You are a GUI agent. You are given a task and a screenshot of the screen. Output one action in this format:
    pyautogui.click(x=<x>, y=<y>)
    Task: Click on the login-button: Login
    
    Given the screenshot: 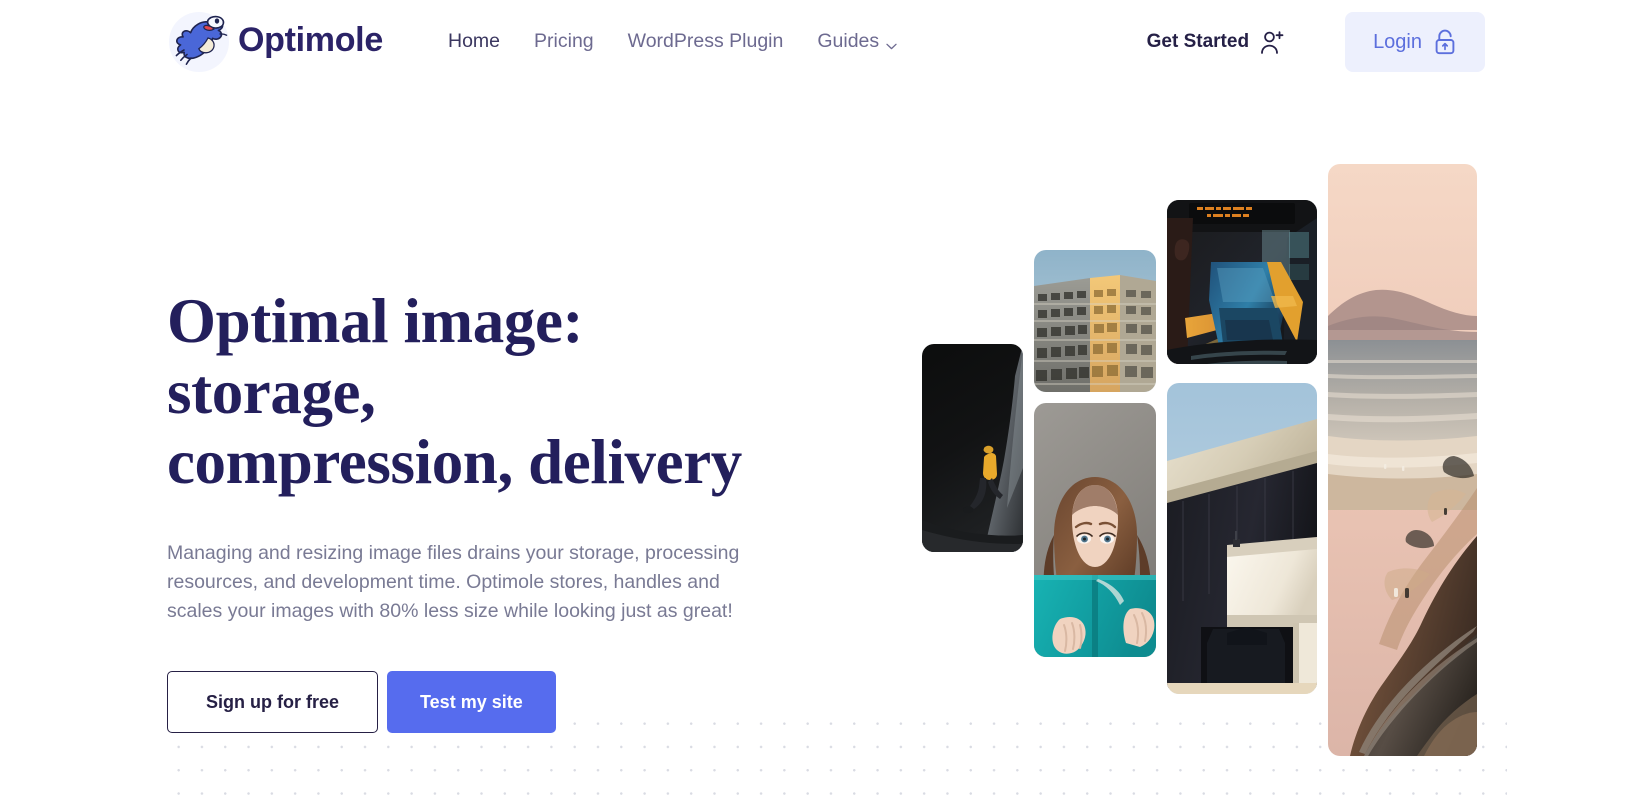 What is the action you would take?
    pyautogui.click(x=1415, y=42)
    